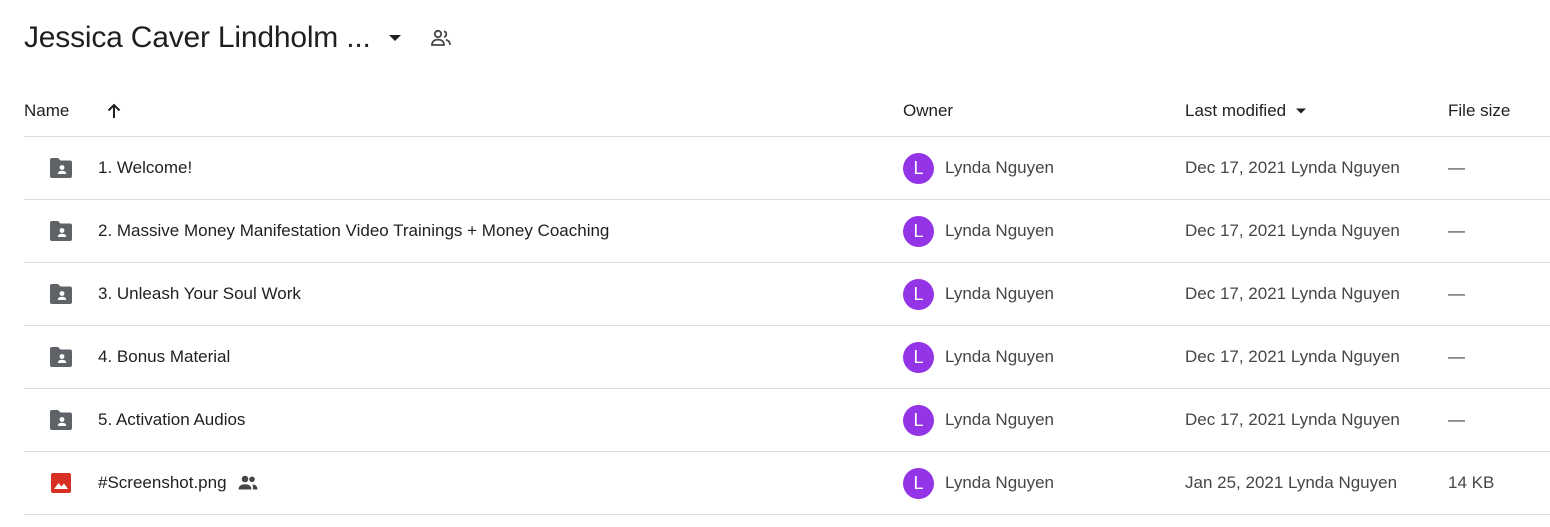  I want to click on sort-caret-icon, so click(1301, 111).